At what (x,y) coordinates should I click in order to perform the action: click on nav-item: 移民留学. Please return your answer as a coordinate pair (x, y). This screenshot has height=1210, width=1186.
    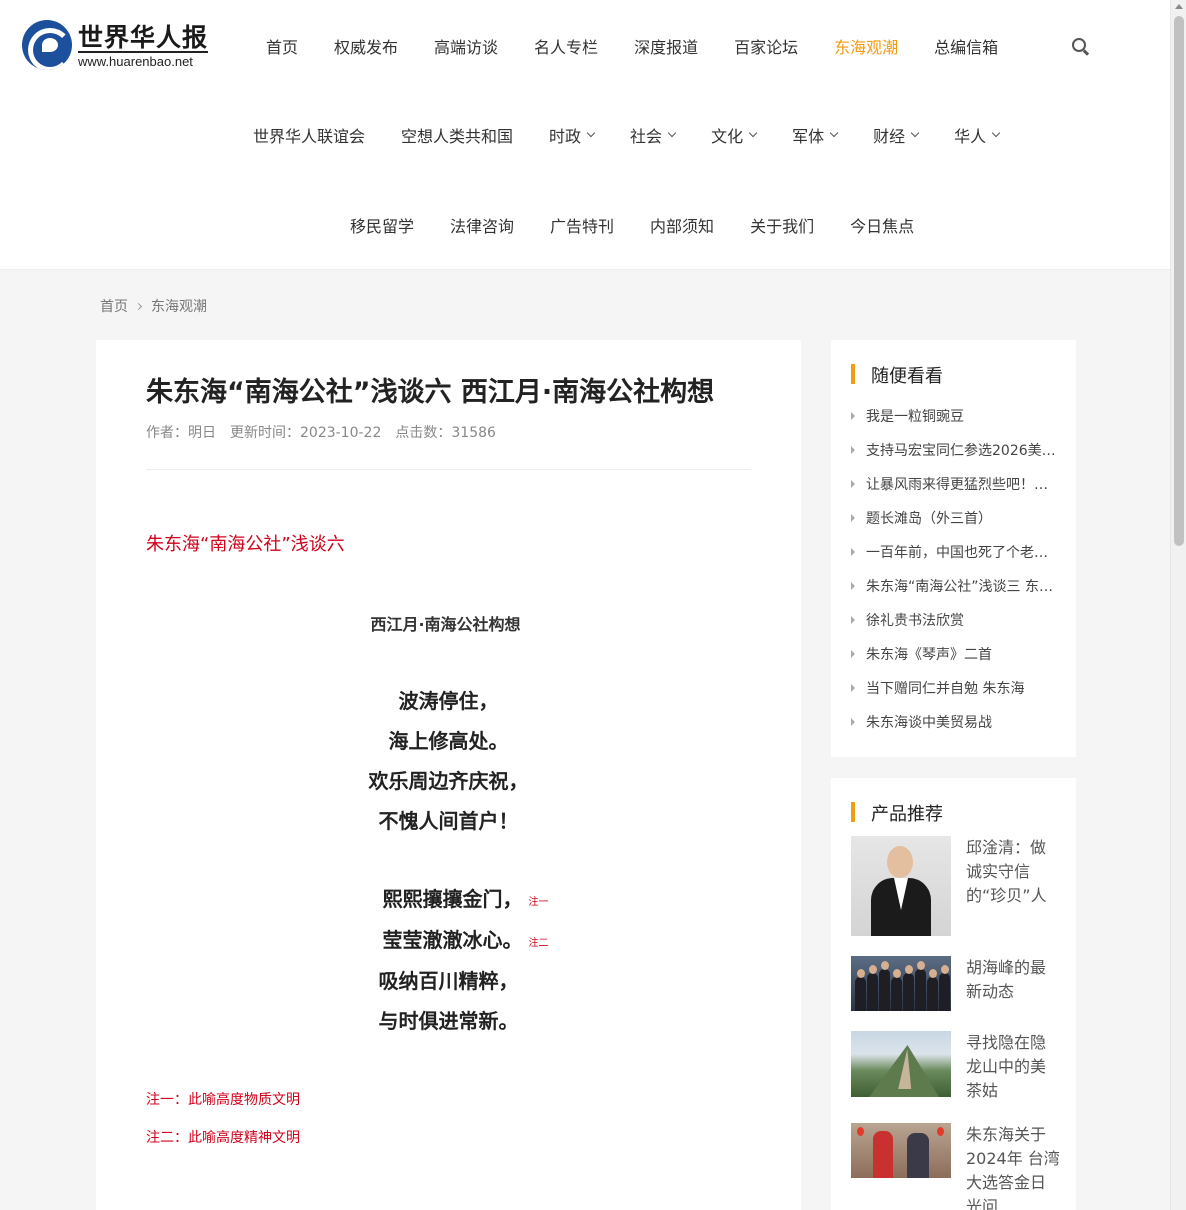
    Looking at the image, I should click on (382, 225).